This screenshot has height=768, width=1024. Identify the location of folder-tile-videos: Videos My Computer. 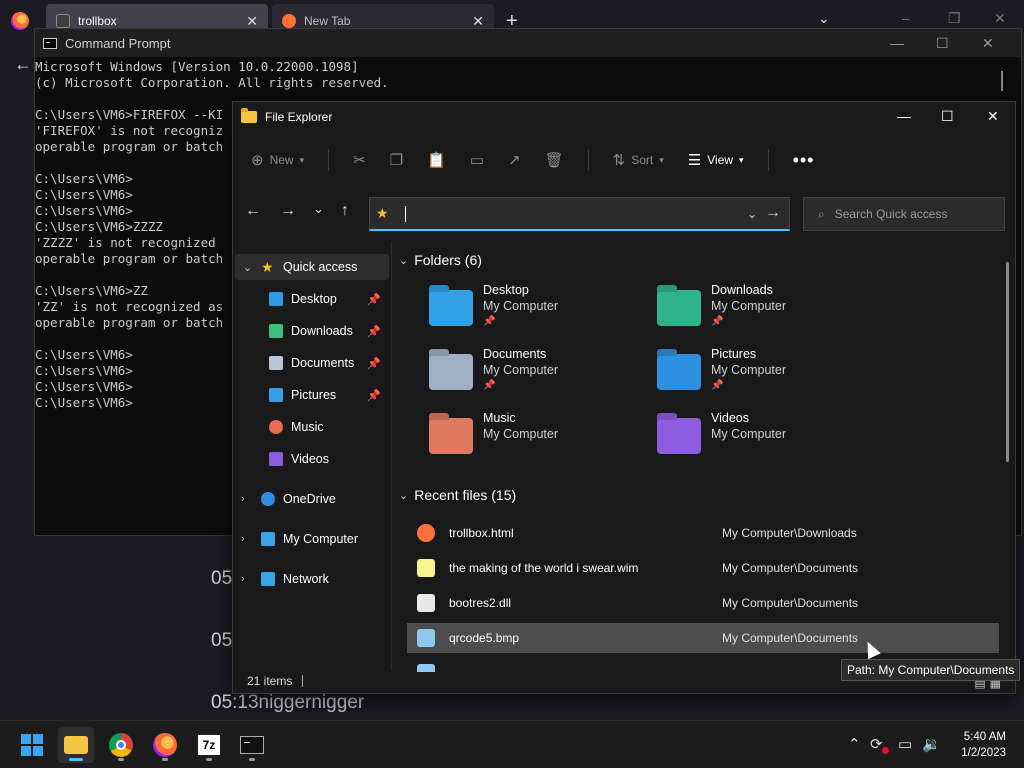
(767, 438).